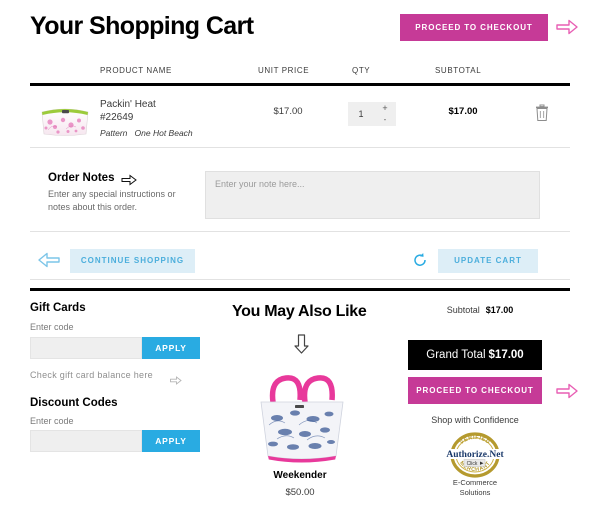  Describe the element at coordinates (475, 390) in the screenshot. I see `proceed-to-checkout-button-bottom: PROCEED TO CHECKOUT` at that location.